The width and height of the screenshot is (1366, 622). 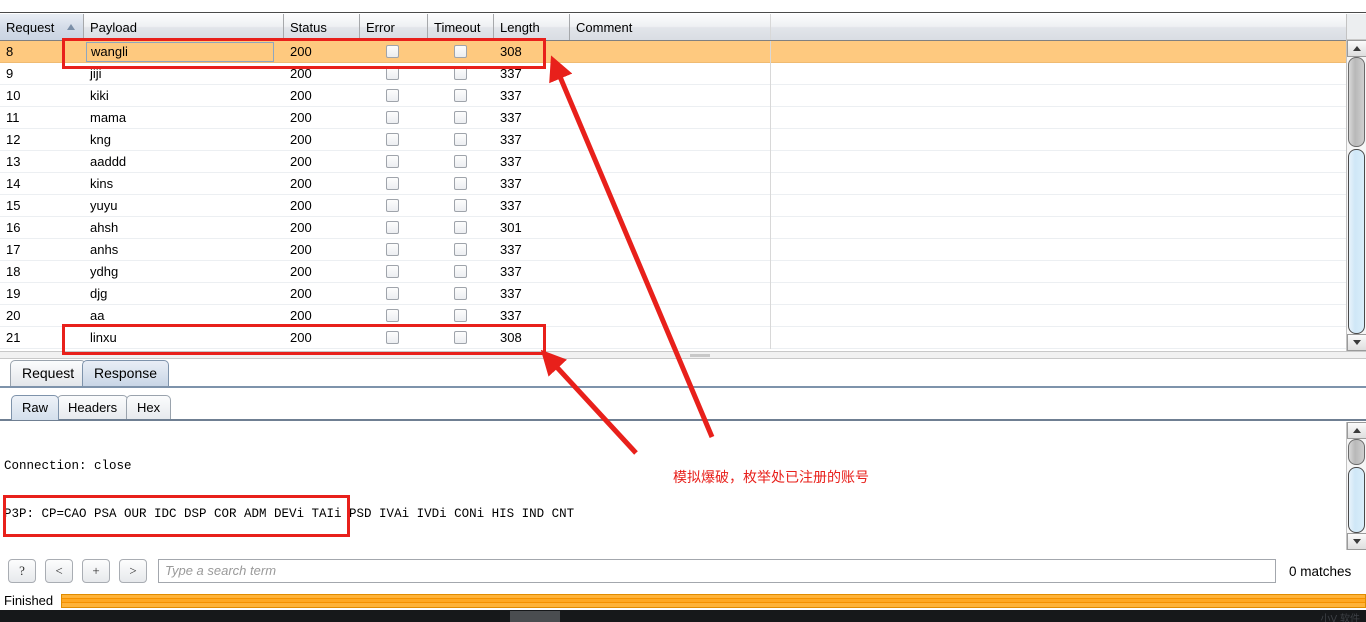 I want to click on prev-match-button-label: <, so click(x=59, y=570).